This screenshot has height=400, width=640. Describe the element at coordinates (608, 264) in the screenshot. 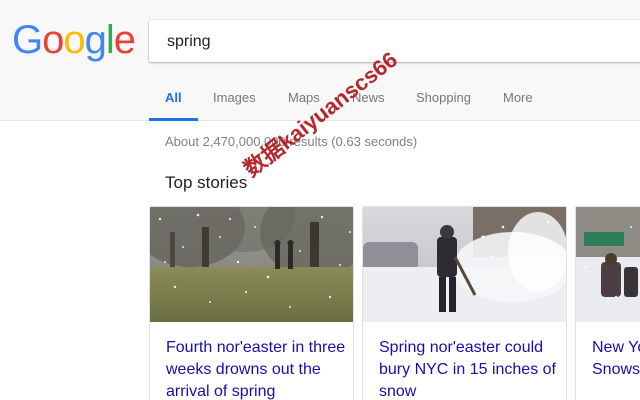

I see `snowy-street-photo` at that location.